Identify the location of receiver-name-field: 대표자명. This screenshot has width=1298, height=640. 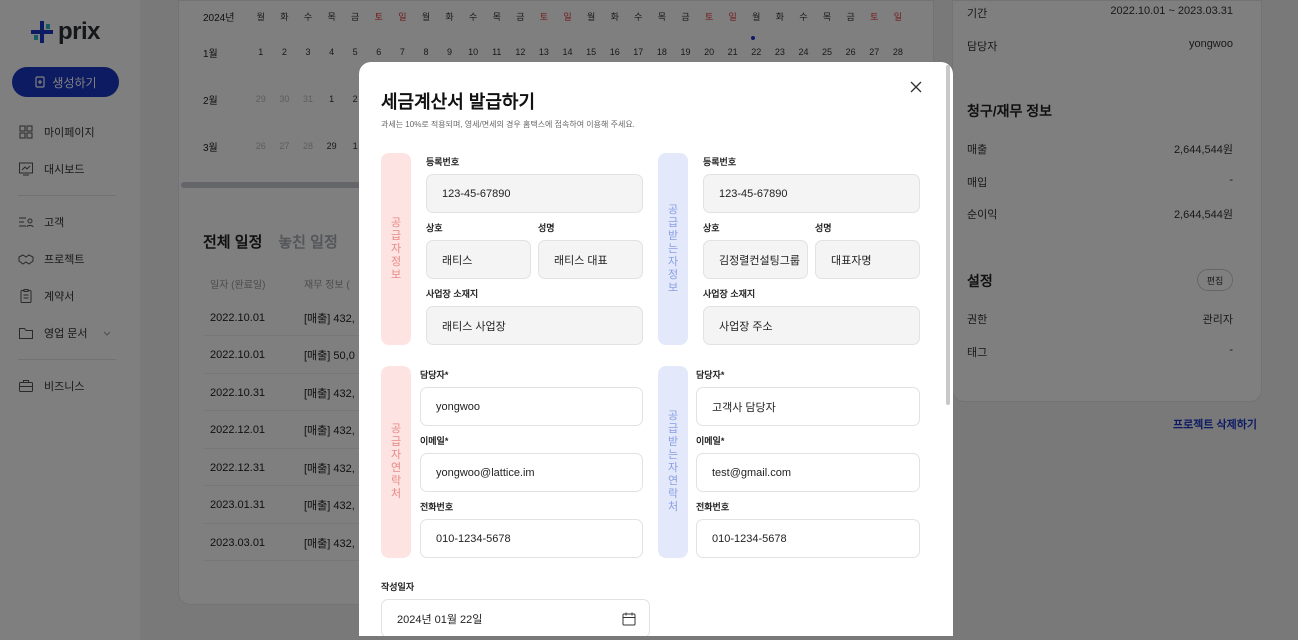
(867, 259).